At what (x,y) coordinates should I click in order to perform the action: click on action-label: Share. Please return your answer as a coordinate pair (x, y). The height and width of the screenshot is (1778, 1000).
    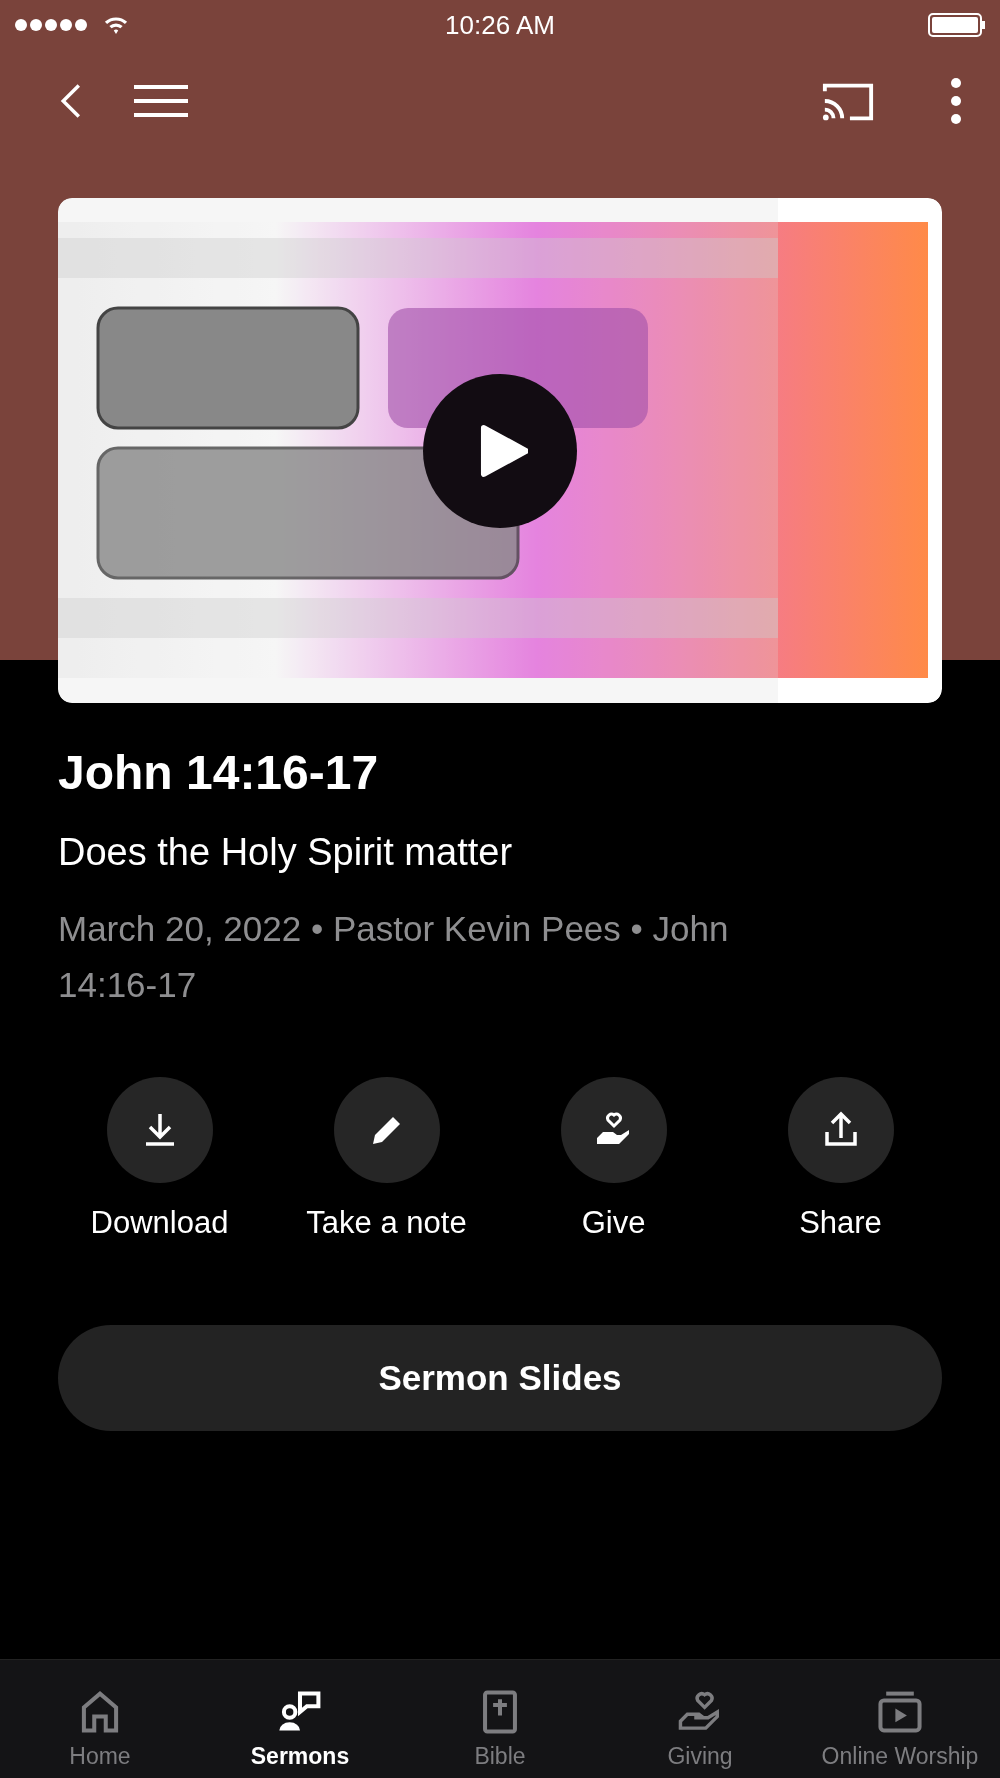
    Looking at the image, I should click on (840, 1223).